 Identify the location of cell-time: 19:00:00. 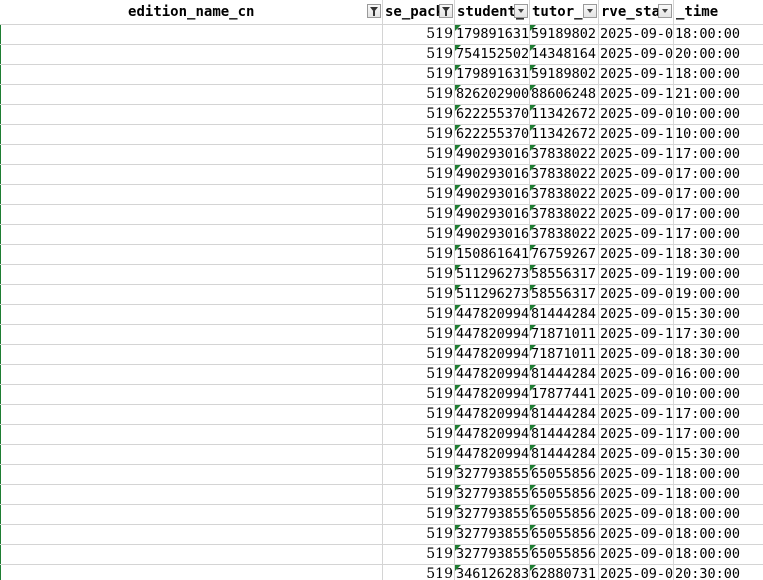
(718, 274).